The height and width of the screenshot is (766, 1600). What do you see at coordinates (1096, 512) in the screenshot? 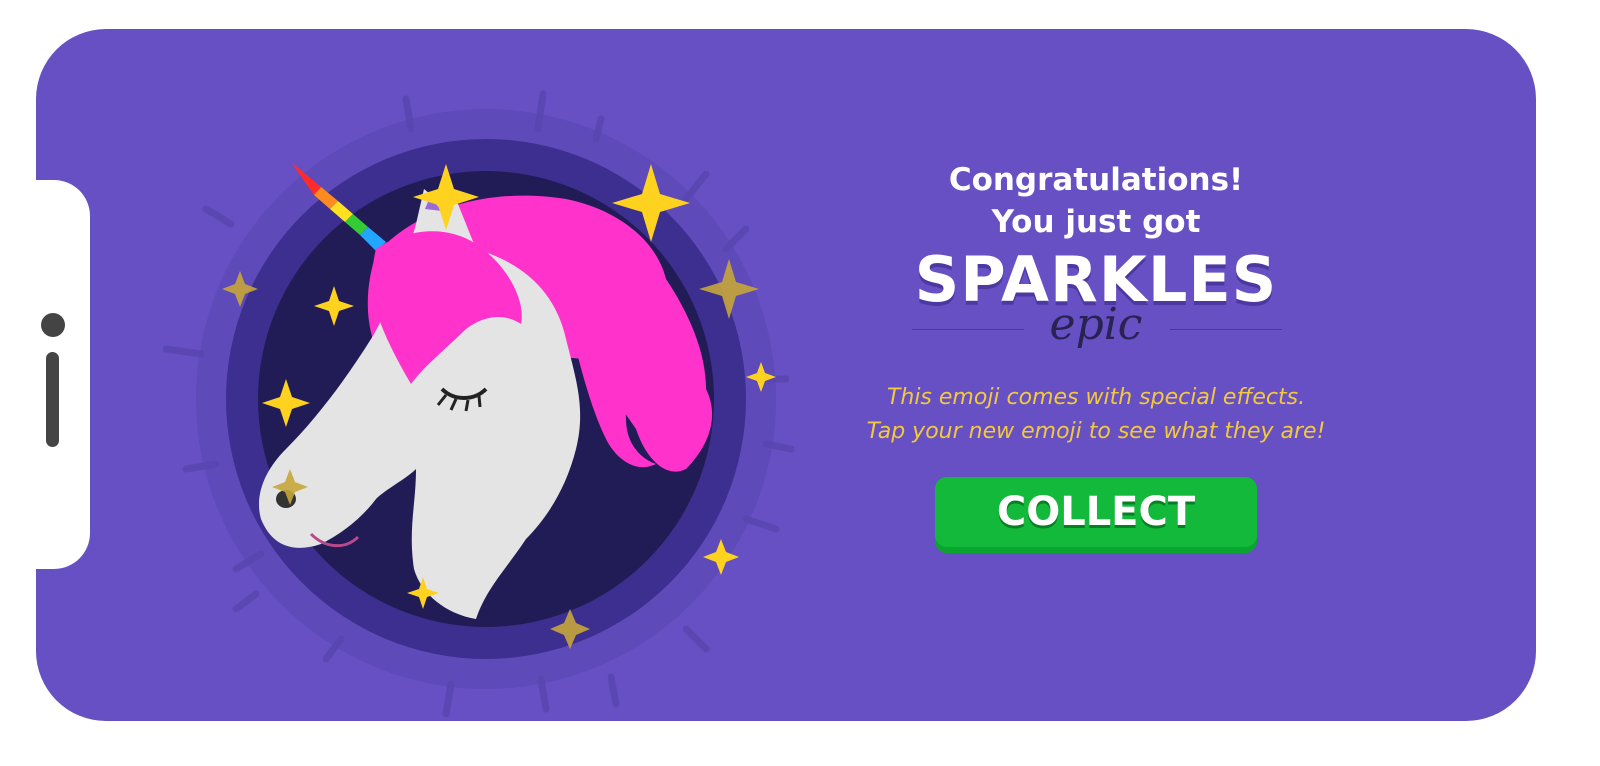
I see `collect-button-label: COLLECT` at bounding box center [1096, 512].